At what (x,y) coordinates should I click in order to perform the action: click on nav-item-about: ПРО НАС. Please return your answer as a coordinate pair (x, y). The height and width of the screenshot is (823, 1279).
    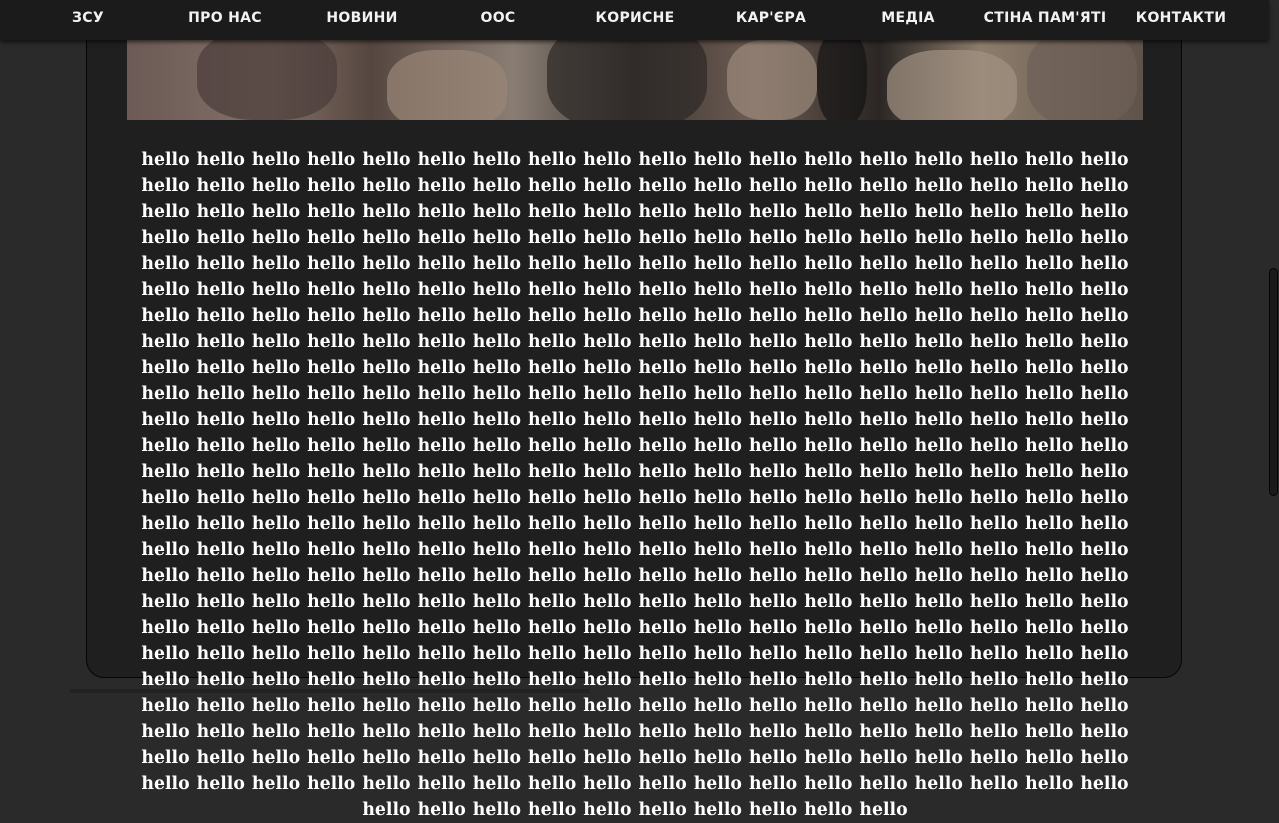
    Looking at the image, I should click on (225, 18).